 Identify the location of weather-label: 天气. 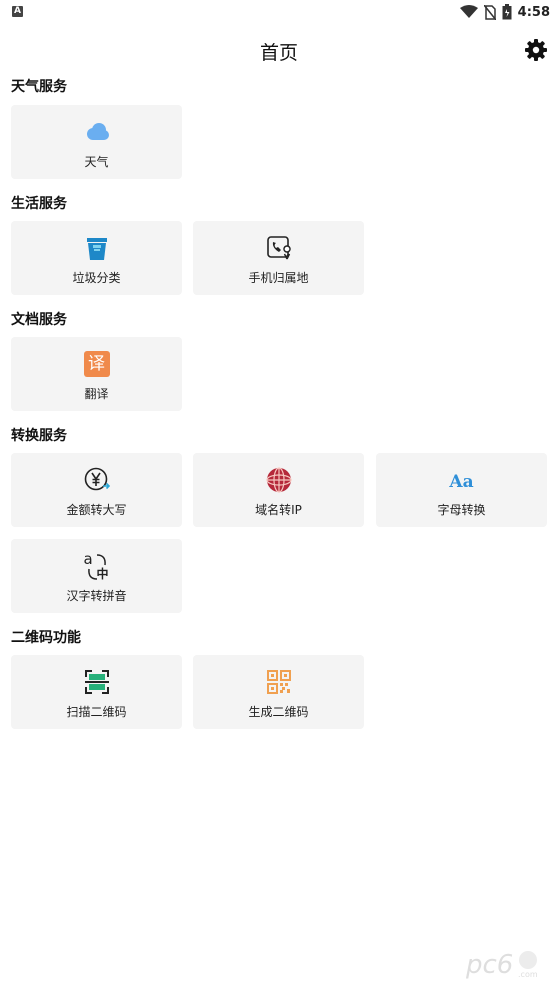
(96, 162).